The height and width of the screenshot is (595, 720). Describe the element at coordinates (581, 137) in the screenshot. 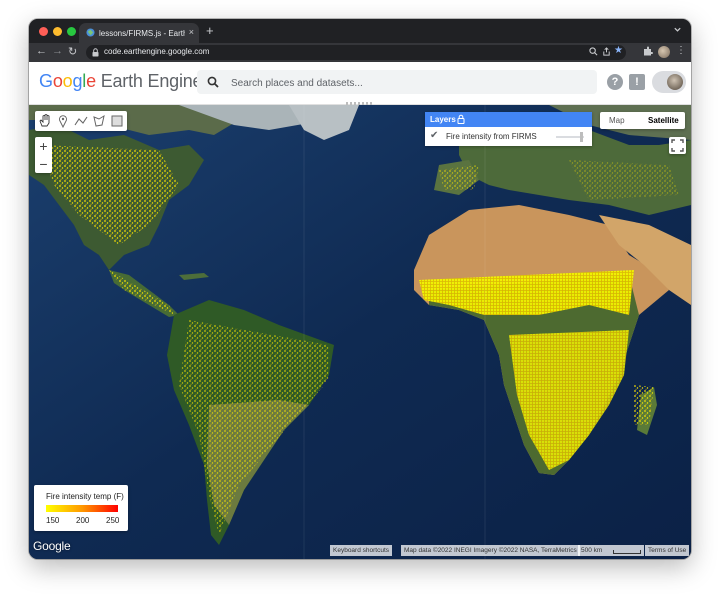

I see `opacity-slider-knob` at that location.